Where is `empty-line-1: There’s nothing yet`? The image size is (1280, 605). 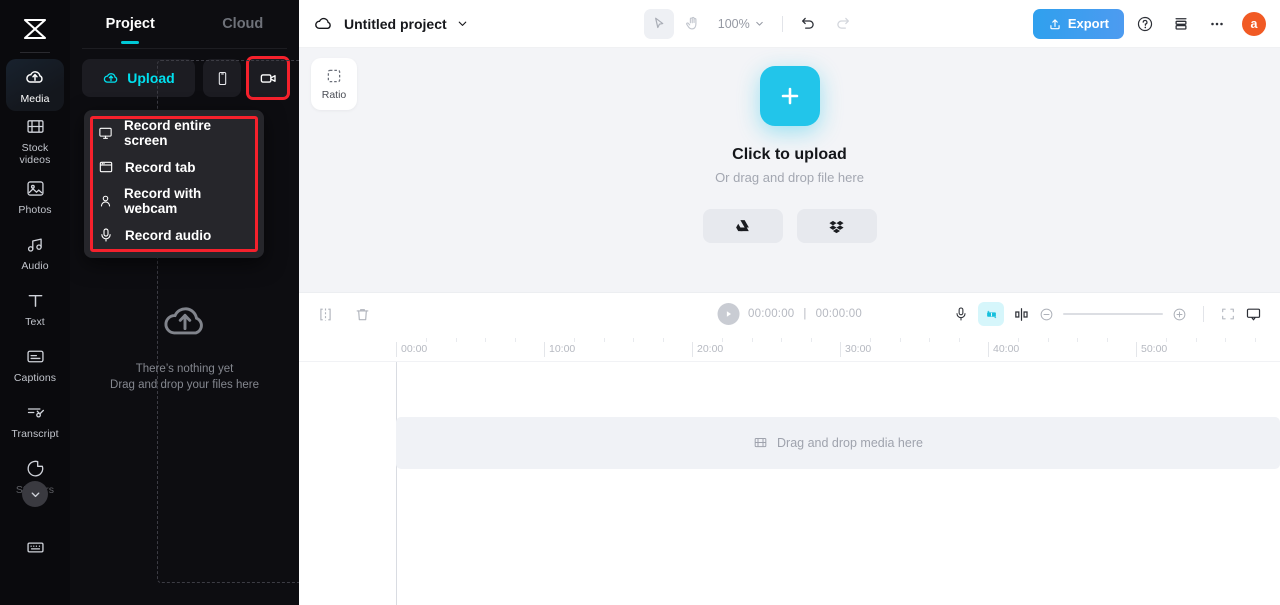 empty-line-1: There’s nothing yet is located at coordinates (184, 369).